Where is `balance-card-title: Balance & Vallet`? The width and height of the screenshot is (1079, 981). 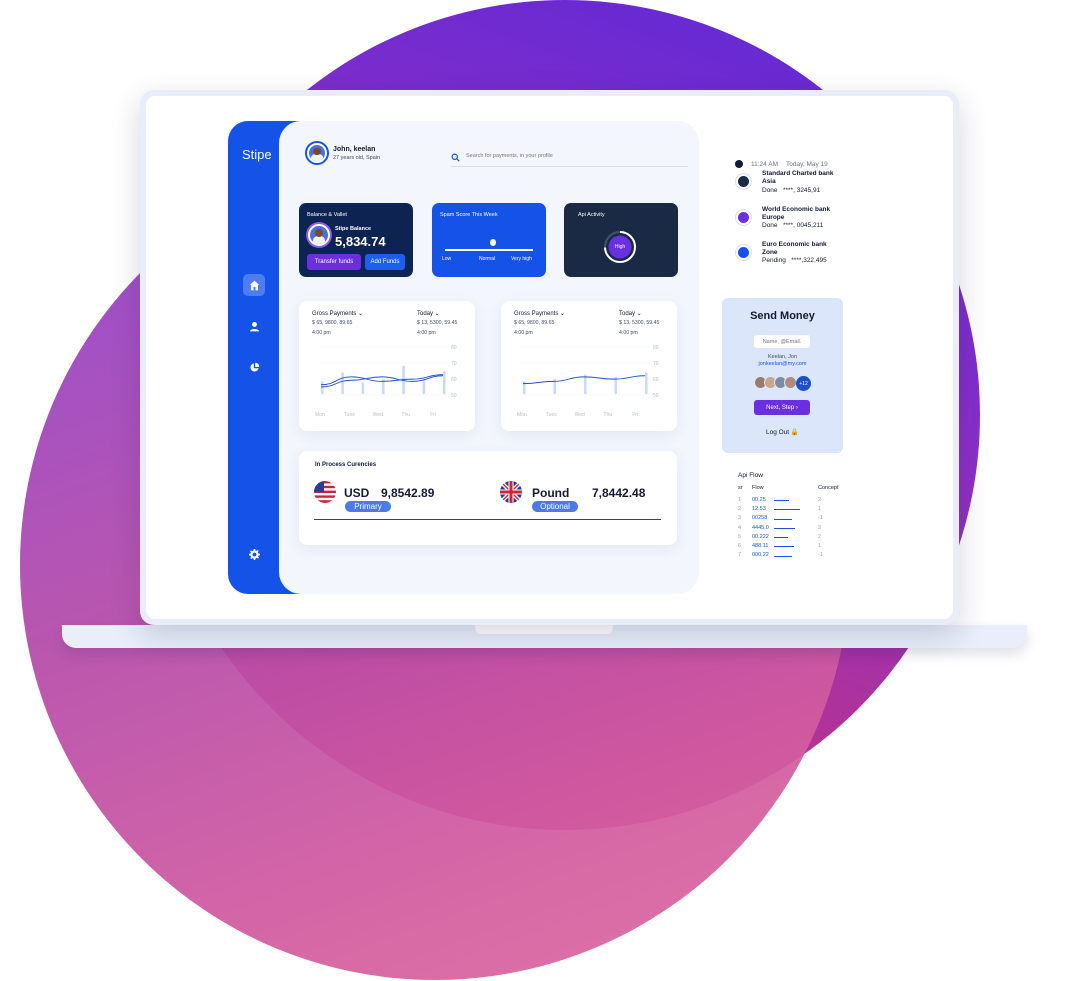
balance-card-title: Balance & Vallet is located at coordinates (327, 215).